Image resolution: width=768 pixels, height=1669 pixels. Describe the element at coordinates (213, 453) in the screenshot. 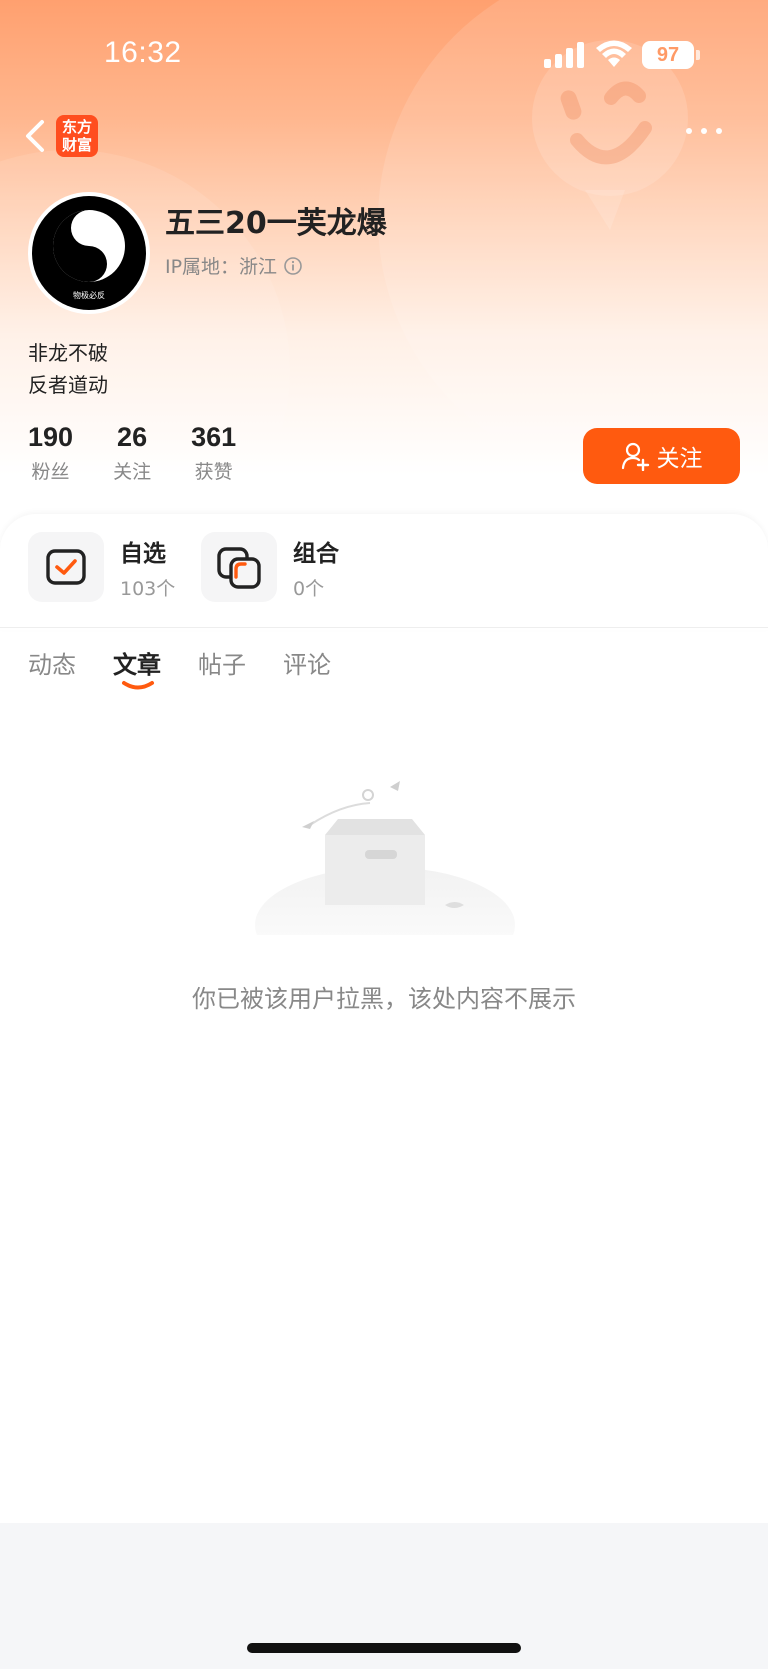

I see `stat-likes: 361 获赞` at that location.